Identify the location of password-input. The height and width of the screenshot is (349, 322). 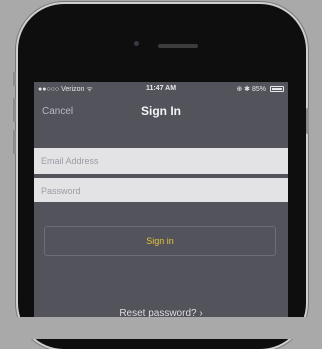
(156, 191).